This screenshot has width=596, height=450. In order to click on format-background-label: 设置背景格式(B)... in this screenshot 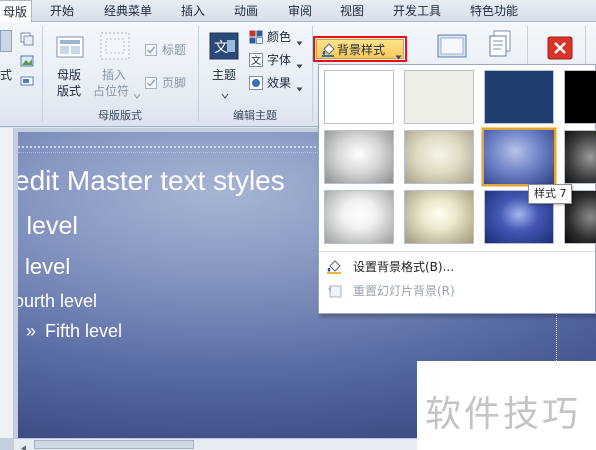, I will do `click(403, 267)`.